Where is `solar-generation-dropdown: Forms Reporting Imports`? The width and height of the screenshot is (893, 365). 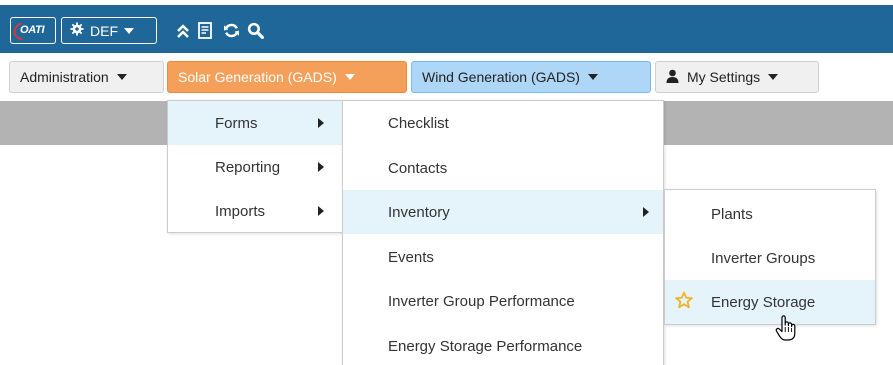
solar-generation-dropdown: Forms Reporting Imports is located at coordinates (255, 166).